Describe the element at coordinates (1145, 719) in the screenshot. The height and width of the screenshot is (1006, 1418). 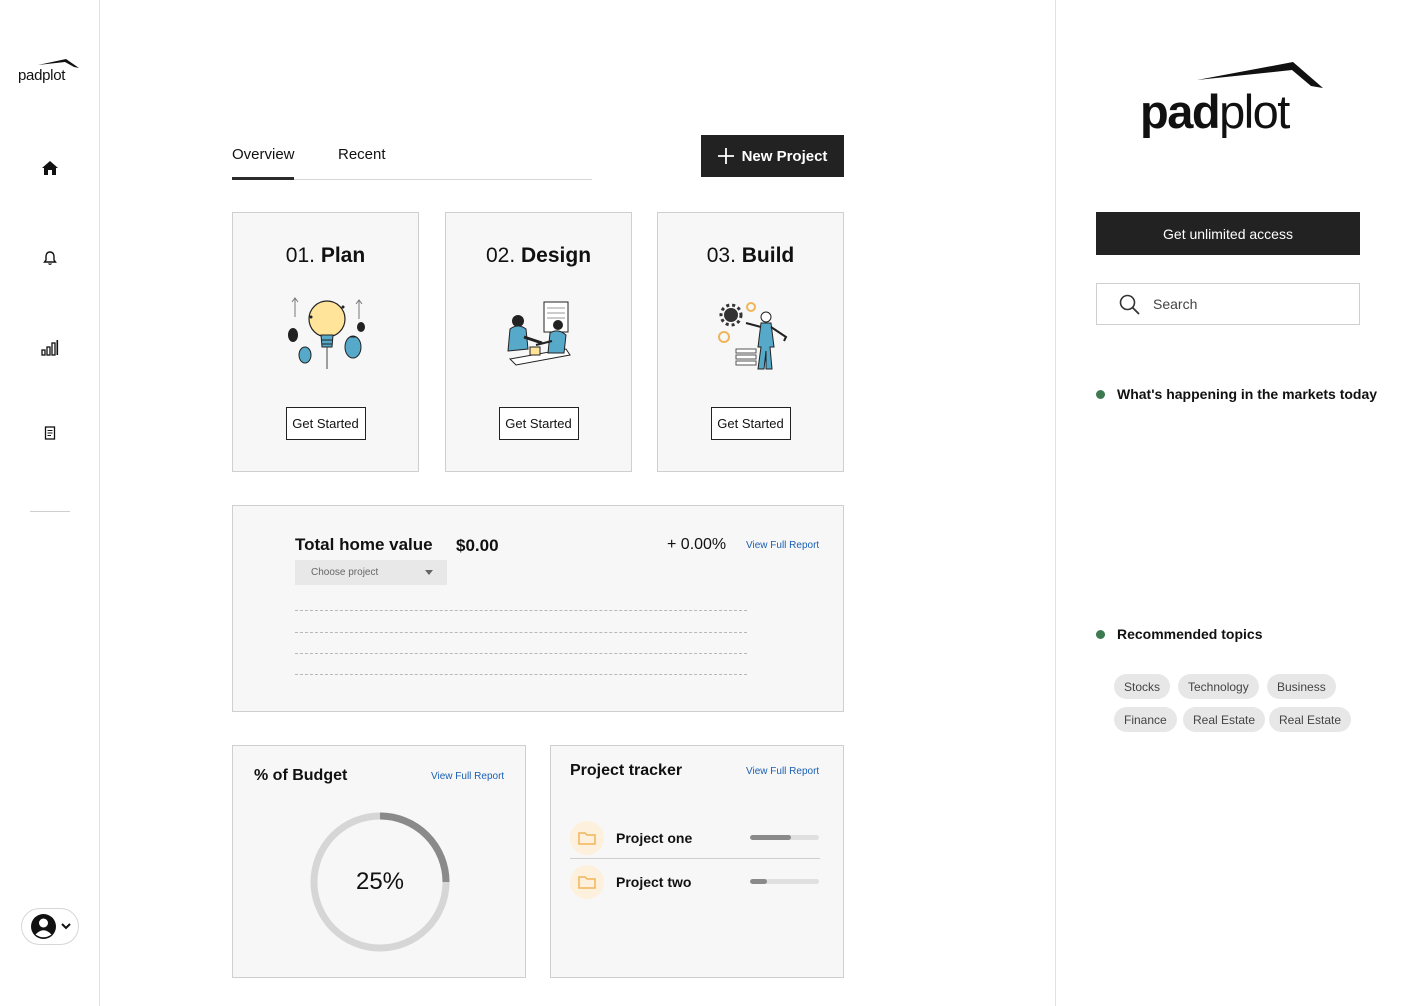
I see `topic-chip-finance: Finance` at that location.